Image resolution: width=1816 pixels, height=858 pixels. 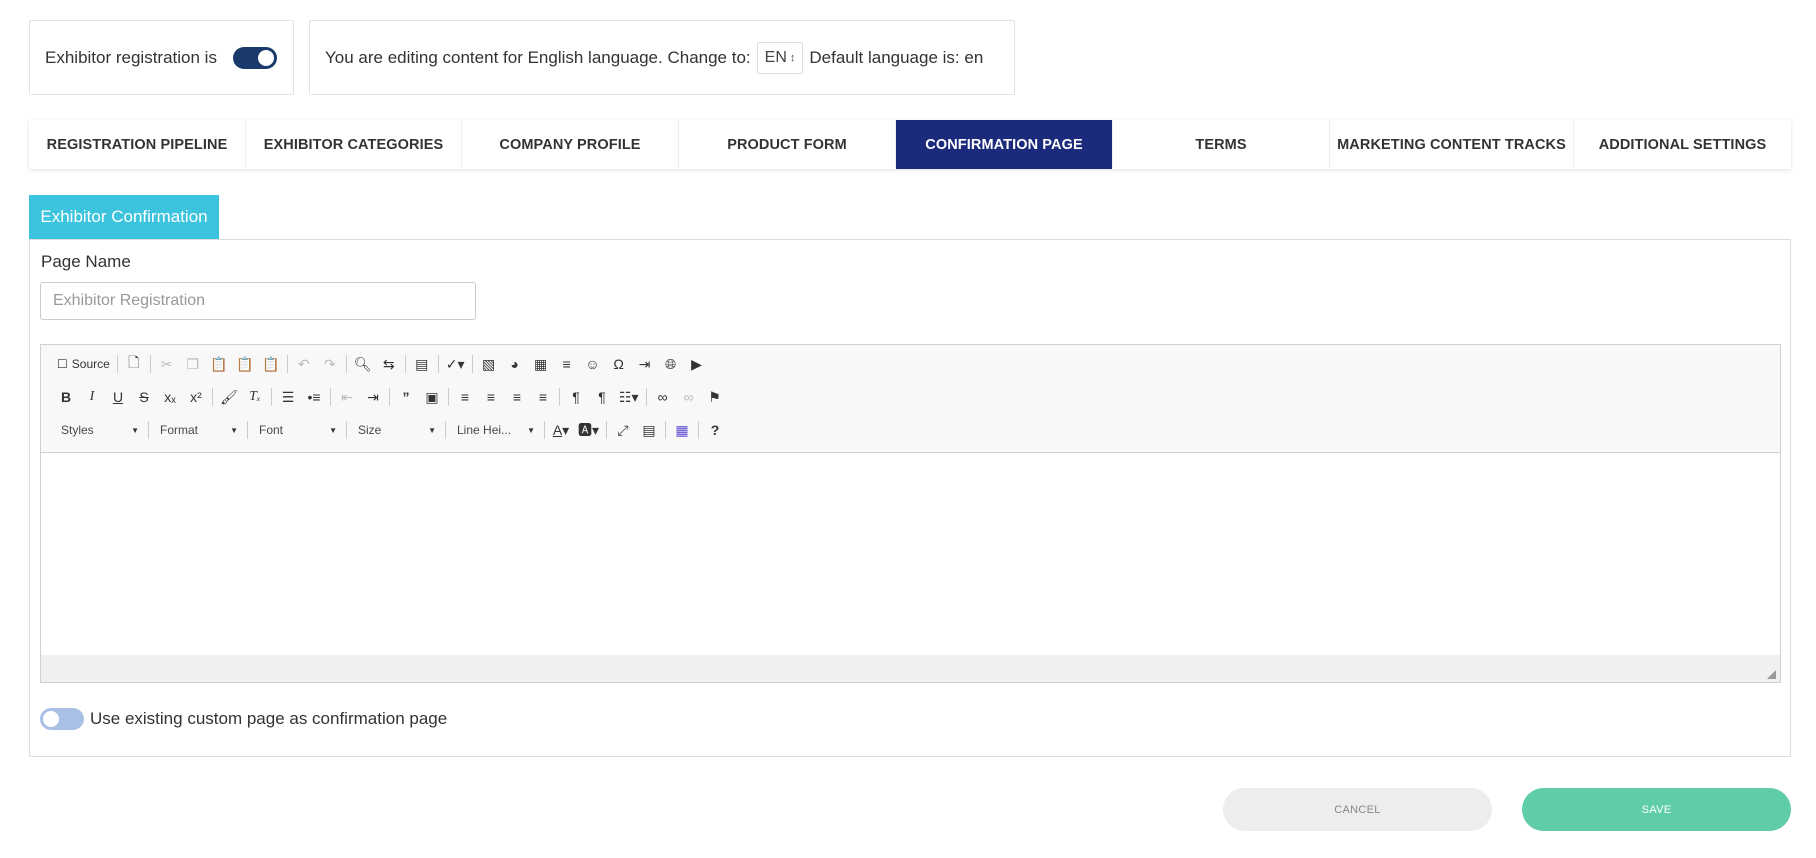 I want to click on tab-confirmation-page: CONFIRMATION PAGE, so click(x=1004, y=144).